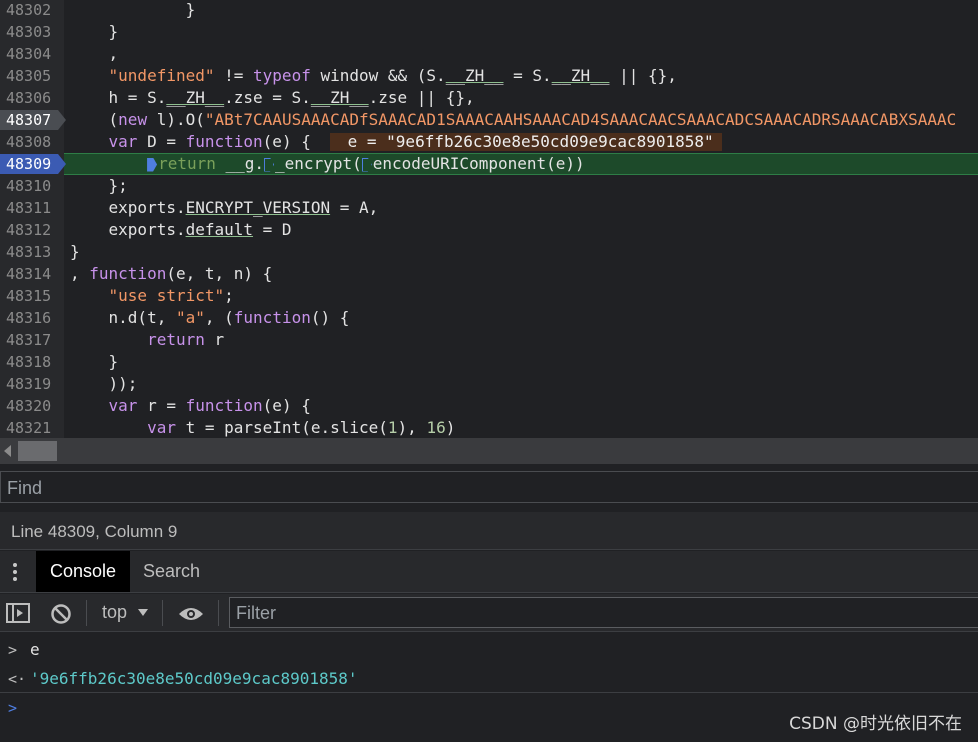 This screenshot has width=978, height=742. I want to click on console-toolbar: top Filter, so click(489, 613).